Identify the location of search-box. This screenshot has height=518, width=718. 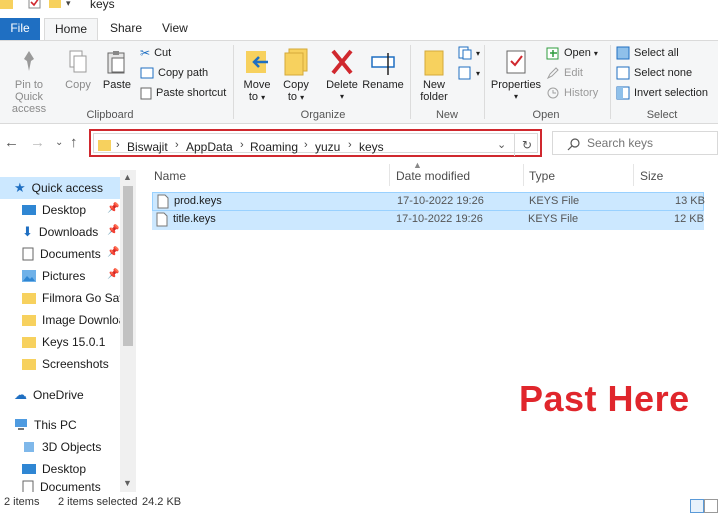
(635, 143).